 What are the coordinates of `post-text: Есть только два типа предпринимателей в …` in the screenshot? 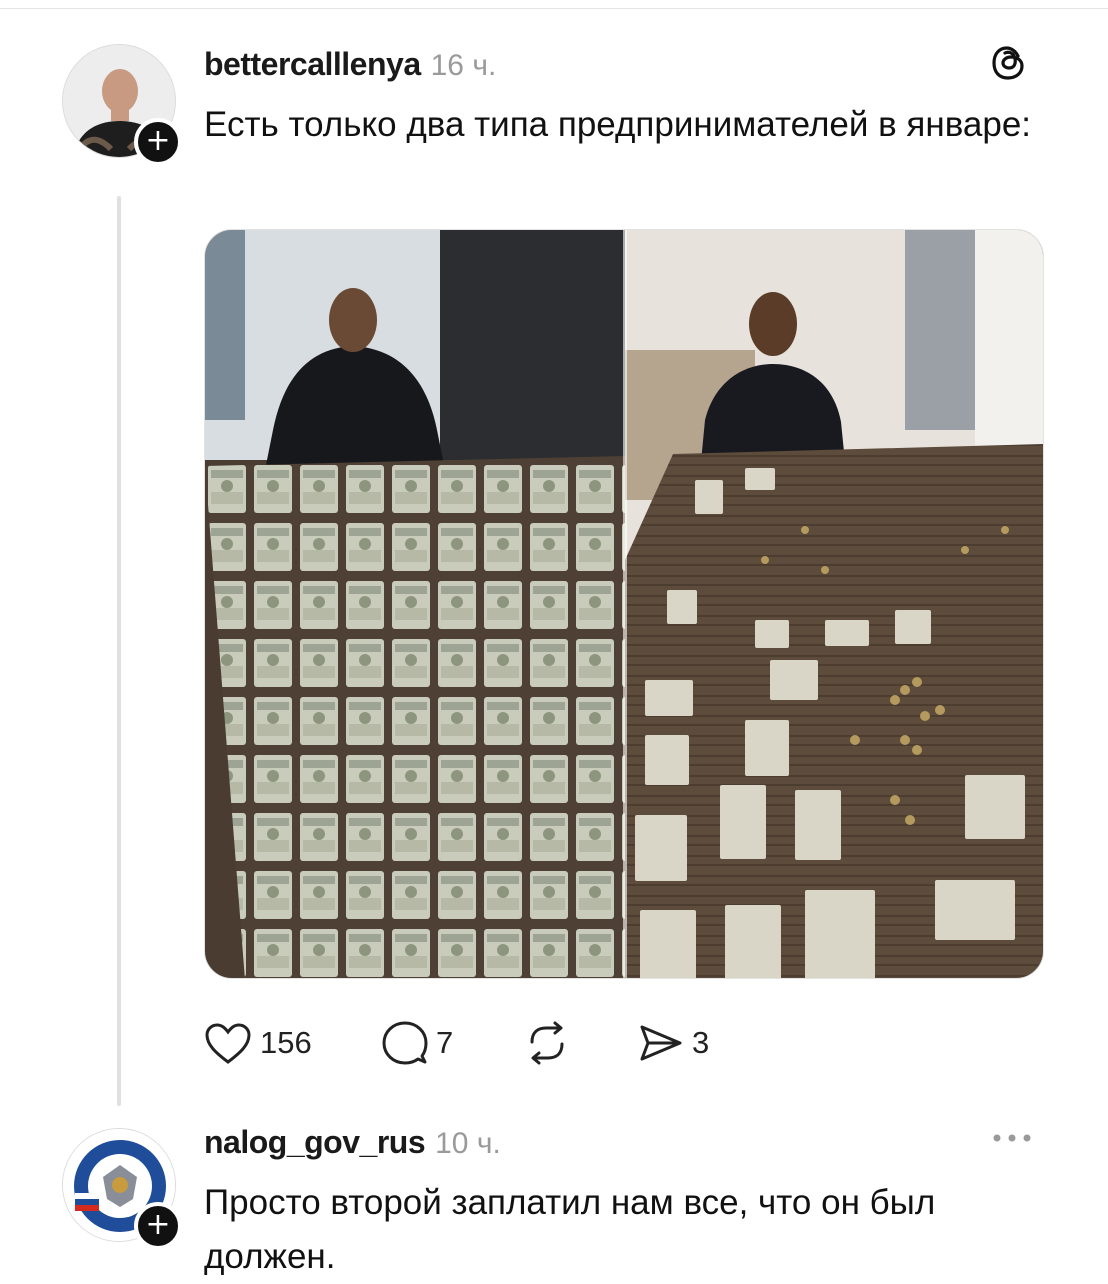 It's located at (618, 124).